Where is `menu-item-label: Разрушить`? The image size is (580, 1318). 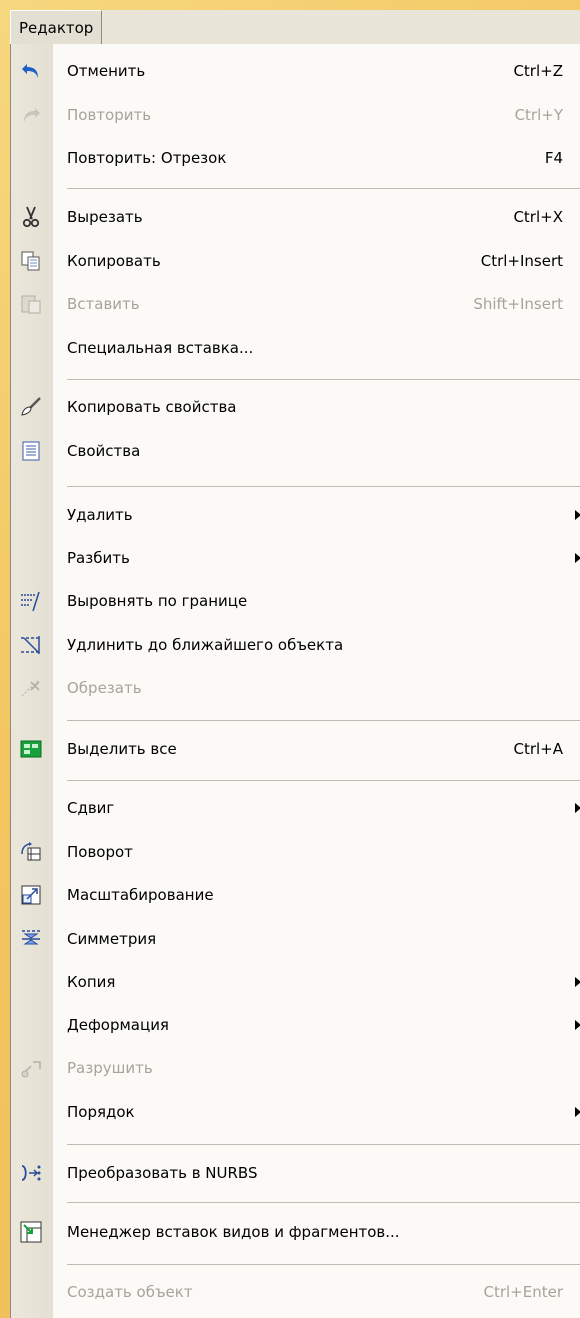 menu-item-label: Разрушить is located at coordinates (110, 1068).